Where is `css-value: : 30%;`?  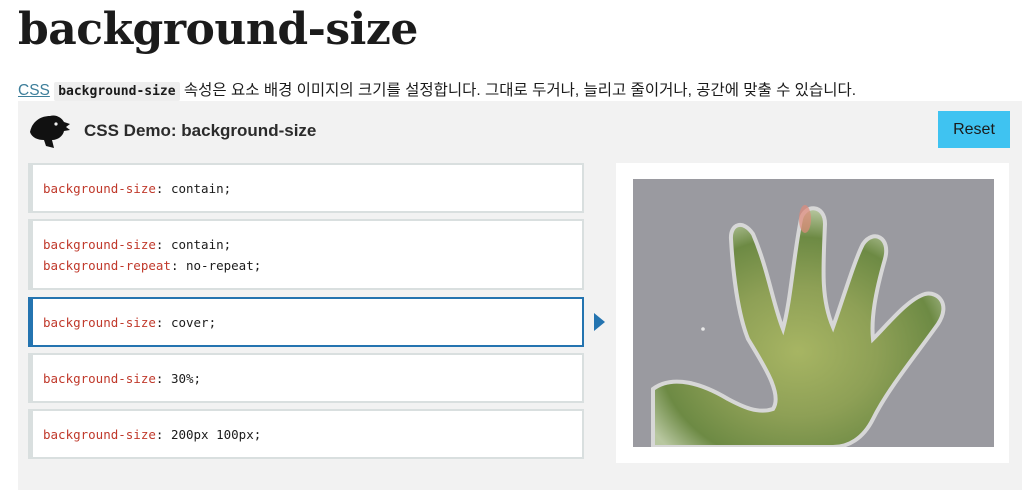 css-value: : 30%; is located at coordinates (178, 378).